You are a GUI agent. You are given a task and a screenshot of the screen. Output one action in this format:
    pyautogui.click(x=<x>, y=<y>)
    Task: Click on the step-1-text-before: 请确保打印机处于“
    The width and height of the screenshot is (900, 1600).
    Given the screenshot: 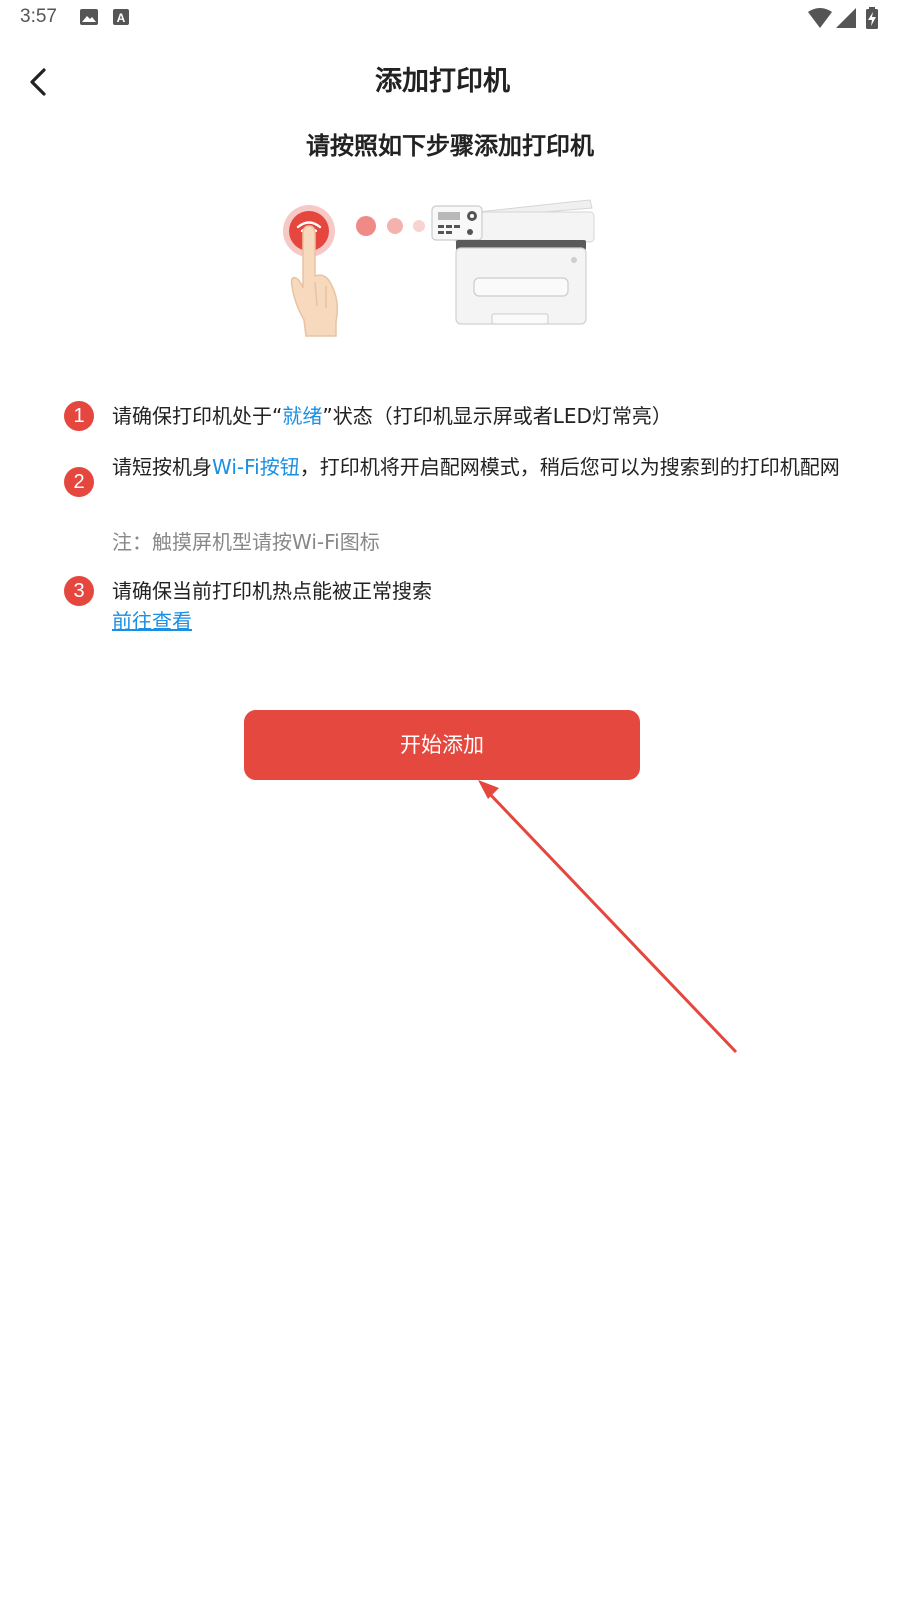 What is the action you would take?
    pyautogui.click(x=197, y=416)
    